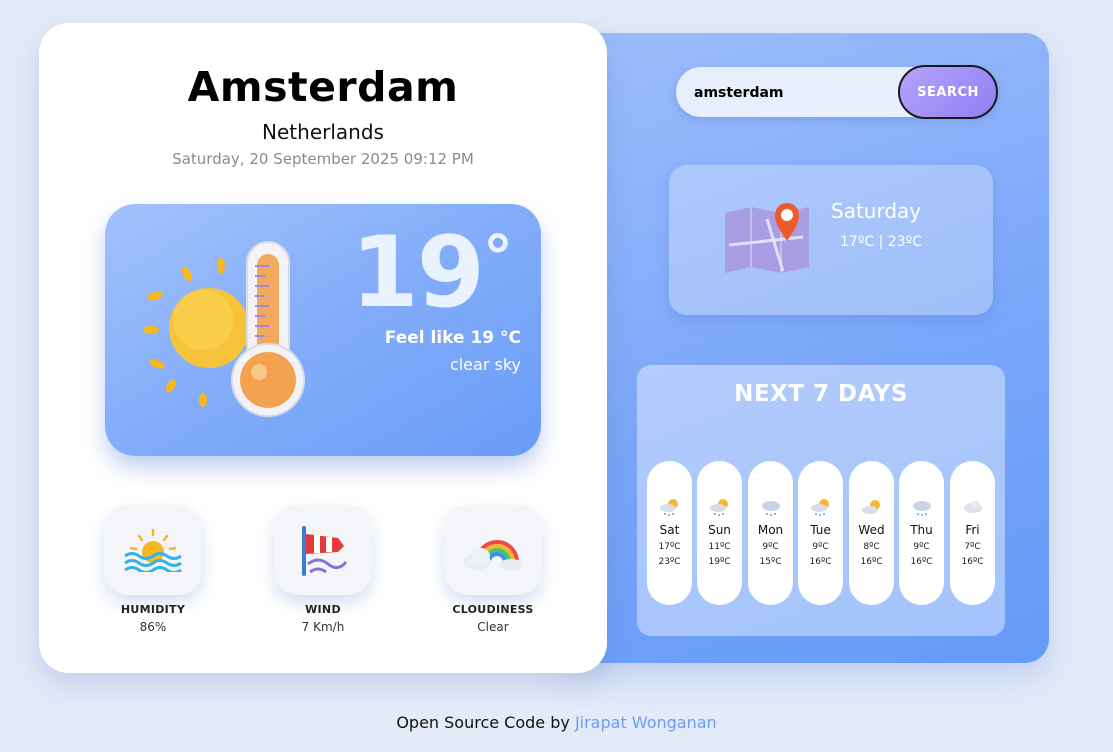 The image size is (1113, 752). I want to click on forecast-low: 7ºC, so click(972, 547).